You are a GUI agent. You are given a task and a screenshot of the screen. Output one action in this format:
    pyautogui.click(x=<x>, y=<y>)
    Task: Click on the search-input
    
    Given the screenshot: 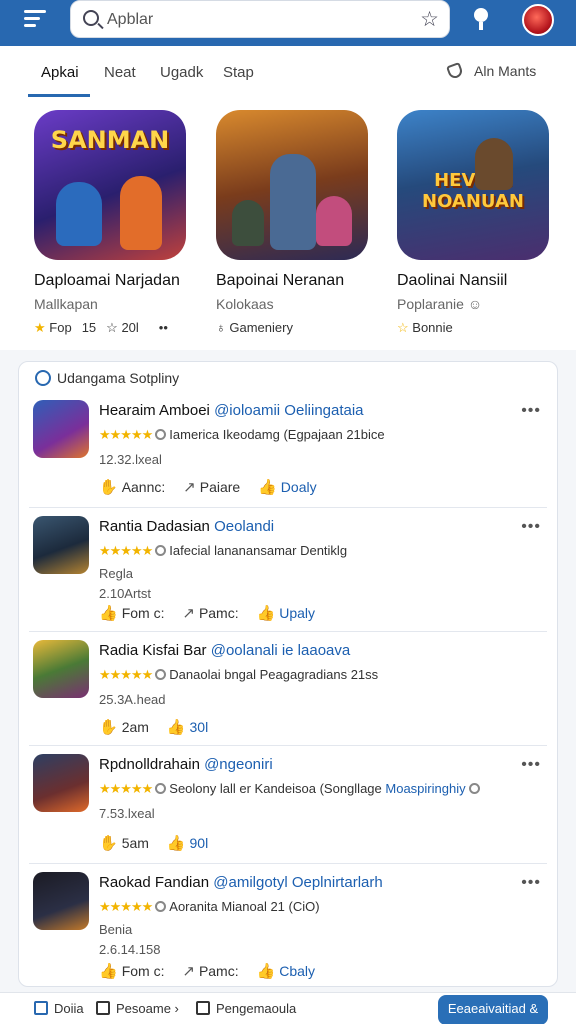 What is the action you would take?
    pyautogui.click(x=257, y=20)
    